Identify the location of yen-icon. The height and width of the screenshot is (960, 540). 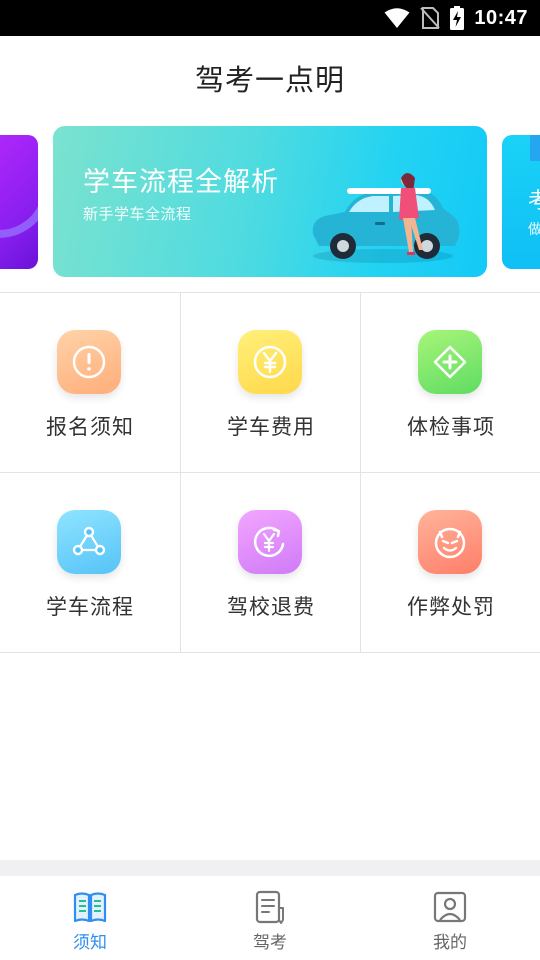
(270, 362).